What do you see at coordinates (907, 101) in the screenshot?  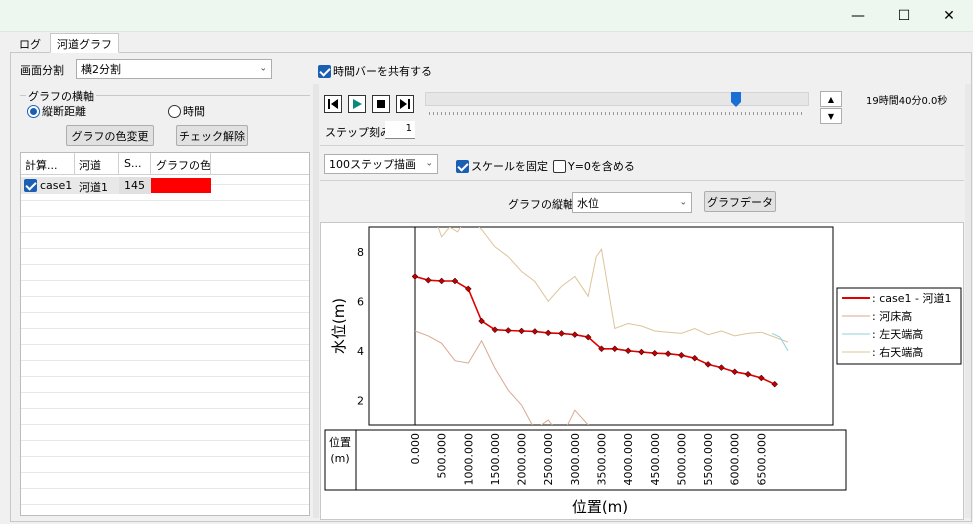 I see `time-text: 19時間40分0.0秒` at bounding box center [907, 101].